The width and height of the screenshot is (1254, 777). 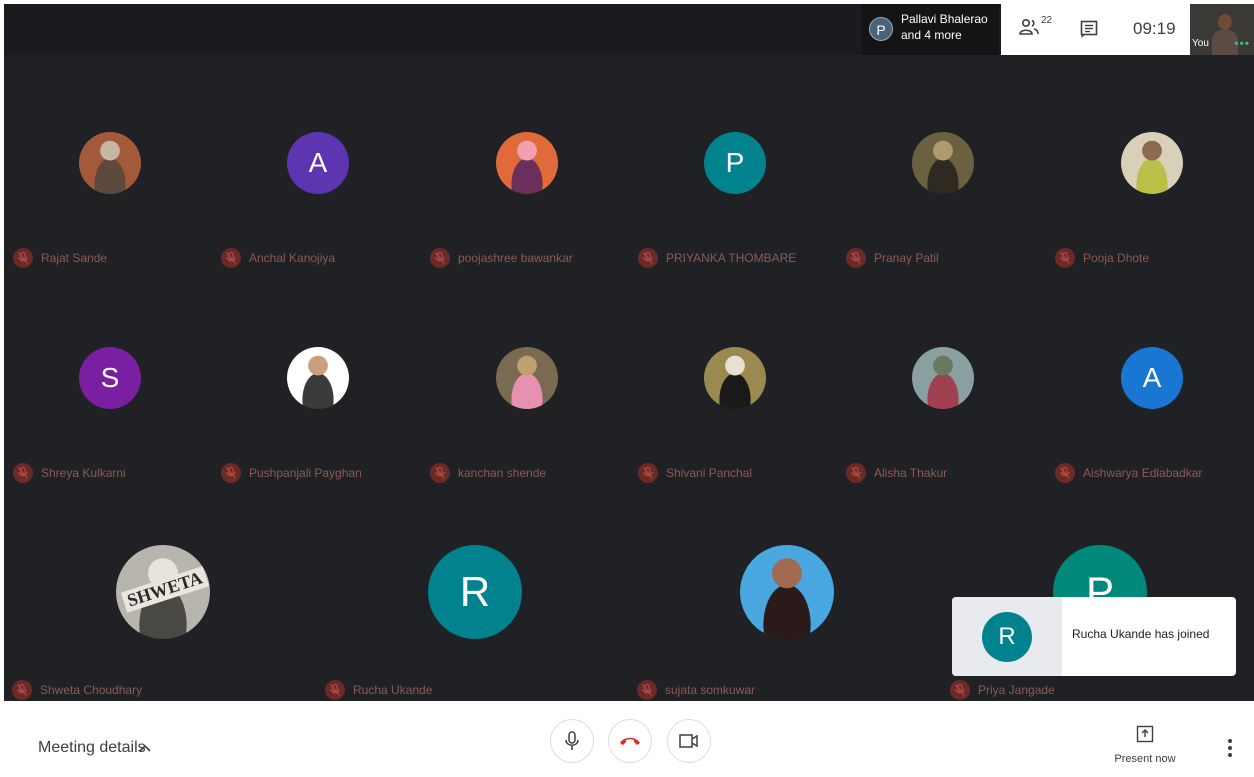 What do you see at coordinates (1242, 43) in the screenshot?
I see `self-more-icon: •••` at bounding box center [1242, 43].